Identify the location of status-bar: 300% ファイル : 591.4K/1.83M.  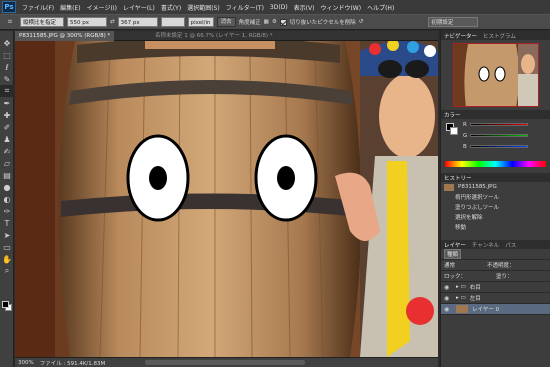
(226, 362).